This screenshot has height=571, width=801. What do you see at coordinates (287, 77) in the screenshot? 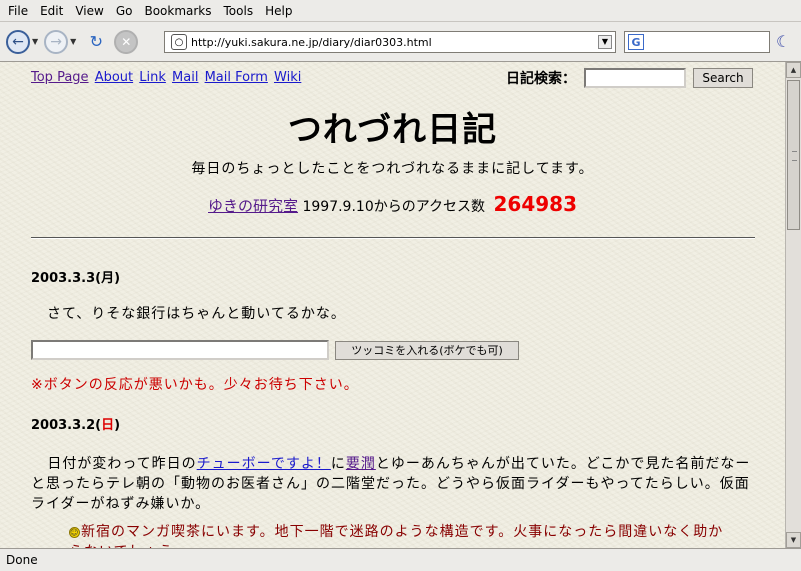
I see `nav-wiki-link: Wiki` at bounding box center [287, 77].